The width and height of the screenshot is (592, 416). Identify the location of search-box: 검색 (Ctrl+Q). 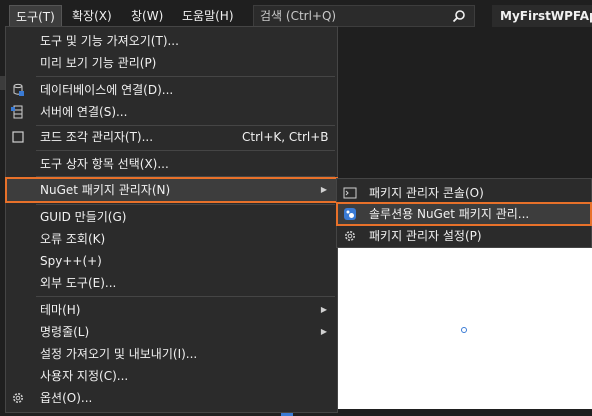
(364, 16).